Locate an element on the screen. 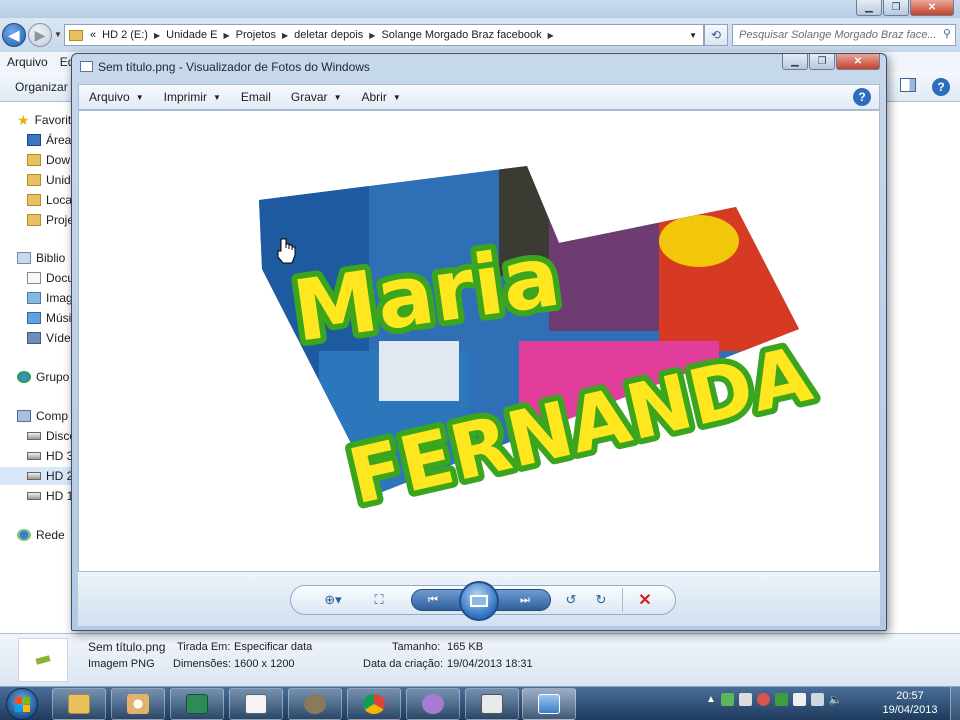 The image size is (960, 720). close-button: ✕ is located at coordinates (932, 8).